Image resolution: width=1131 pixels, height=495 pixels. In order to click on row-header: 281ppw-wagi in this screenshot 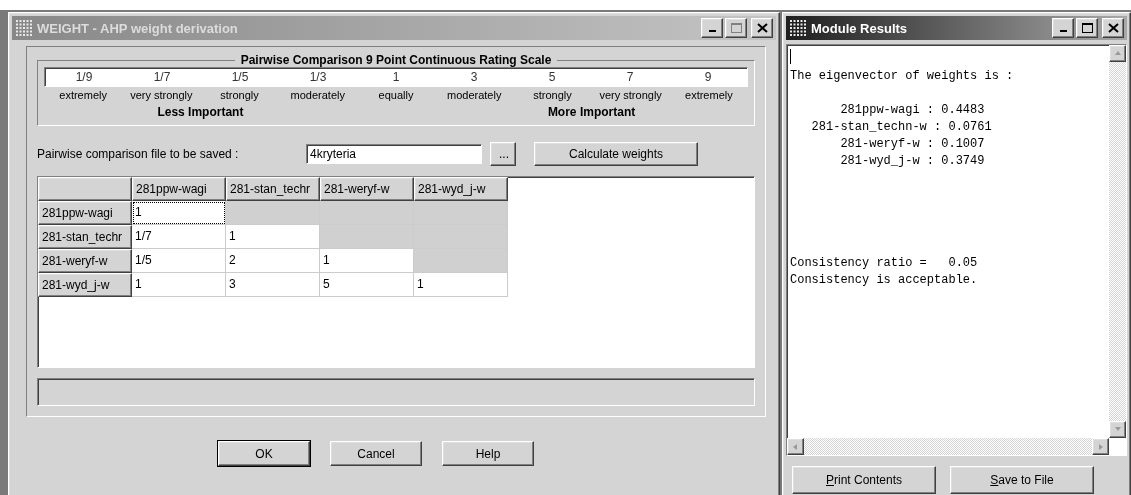, I will do `click(85, 213)`.